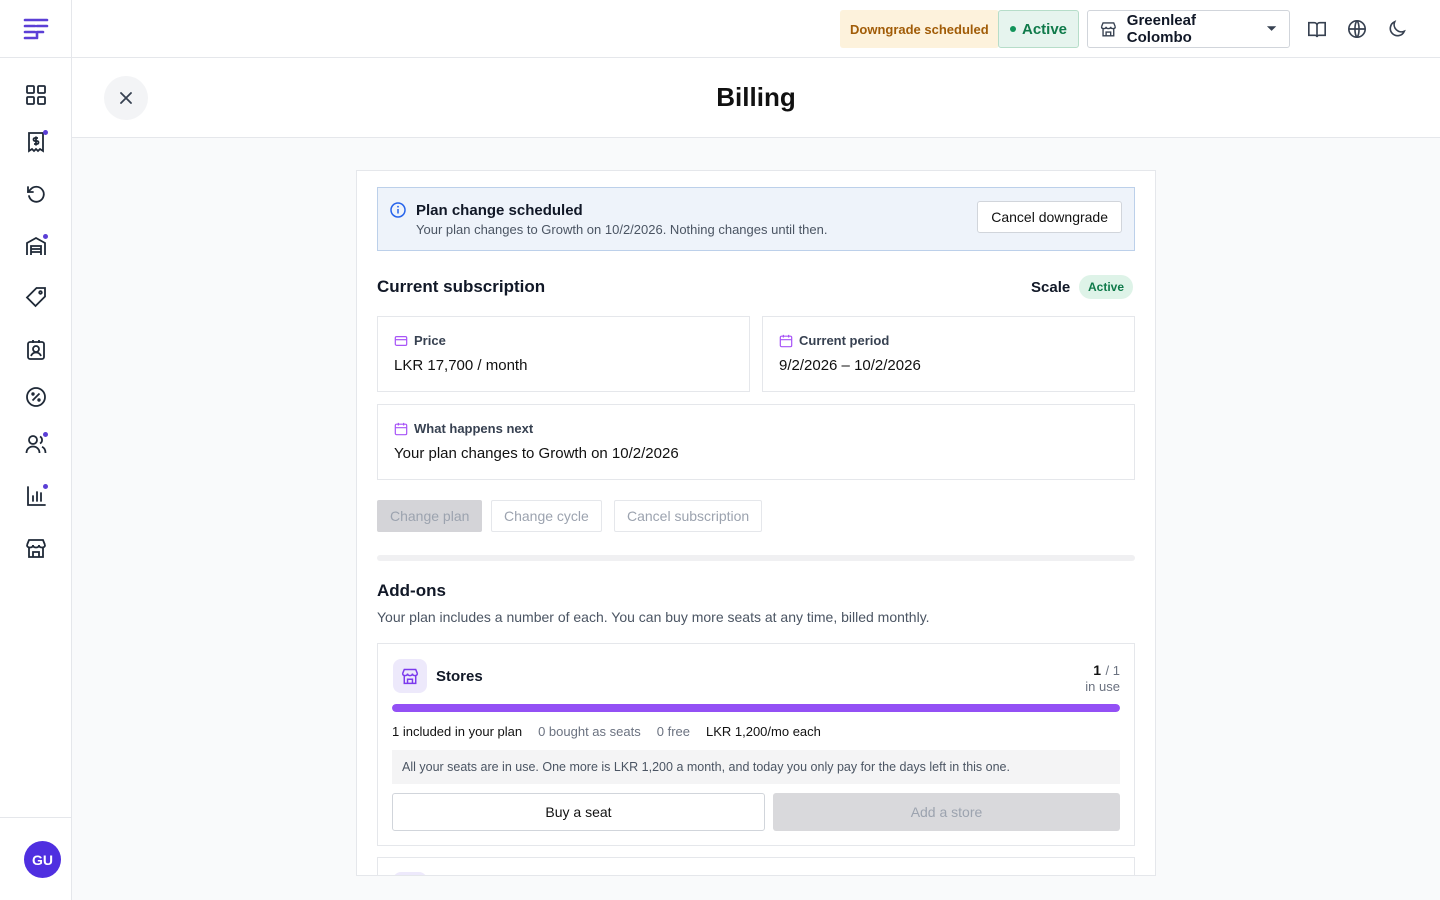 This screenshot has height=900, width=1440. Describe the element at coordinates (919, 29) in the screenshot. I see `downgrade-badge: Downgrade scheduled` at that location.